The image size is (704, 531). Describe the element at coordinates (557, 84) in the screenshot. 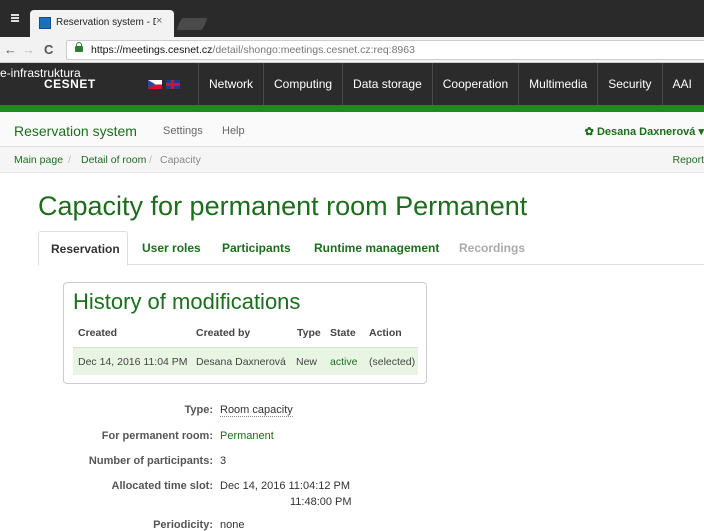

I see `nav-multimedia: Multimedia` at that location.